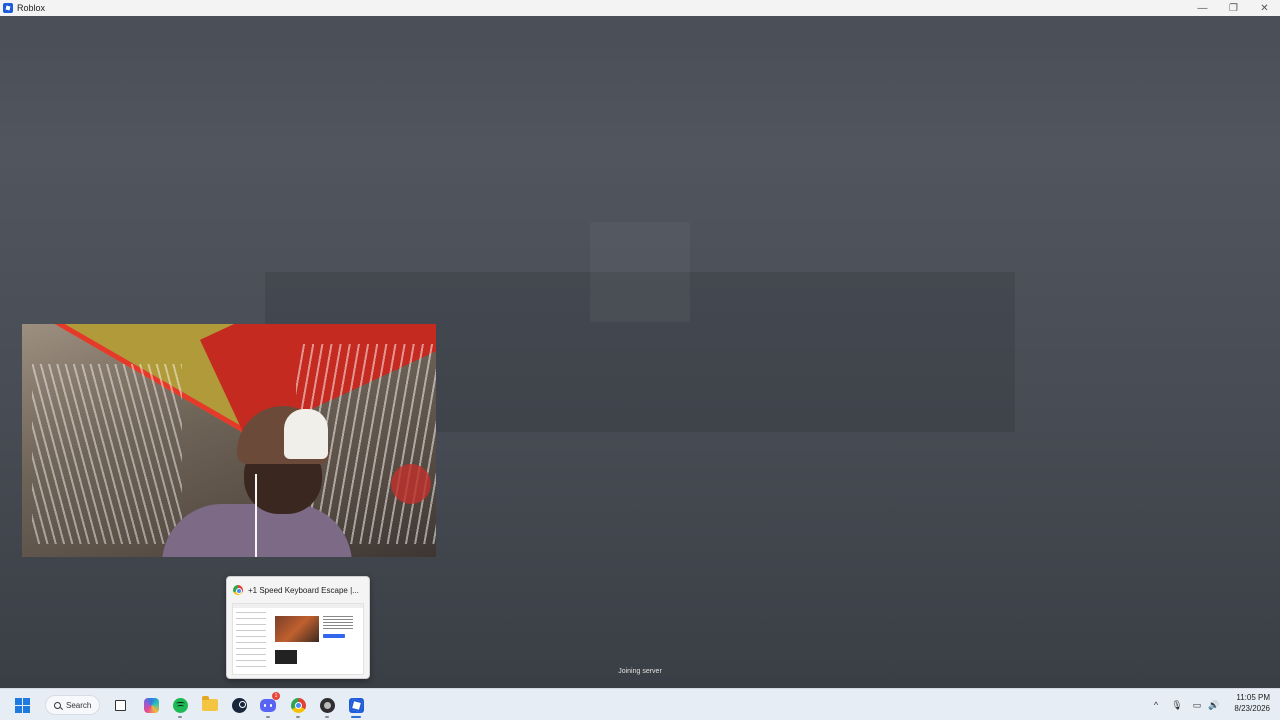 The image size is (1280, 720). I want to click on clock-time: 11:05 PM, so click(1253, 697).